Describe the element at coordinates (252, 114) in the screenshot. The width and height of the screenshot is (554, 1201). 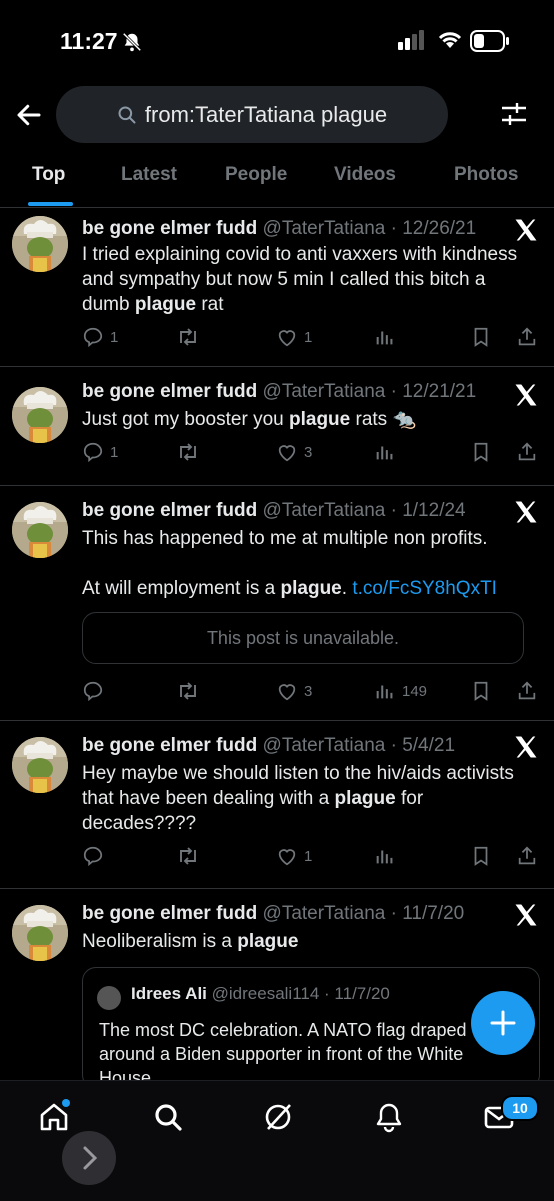
I see `search-input: from:TaterTatiana plague` at that location.